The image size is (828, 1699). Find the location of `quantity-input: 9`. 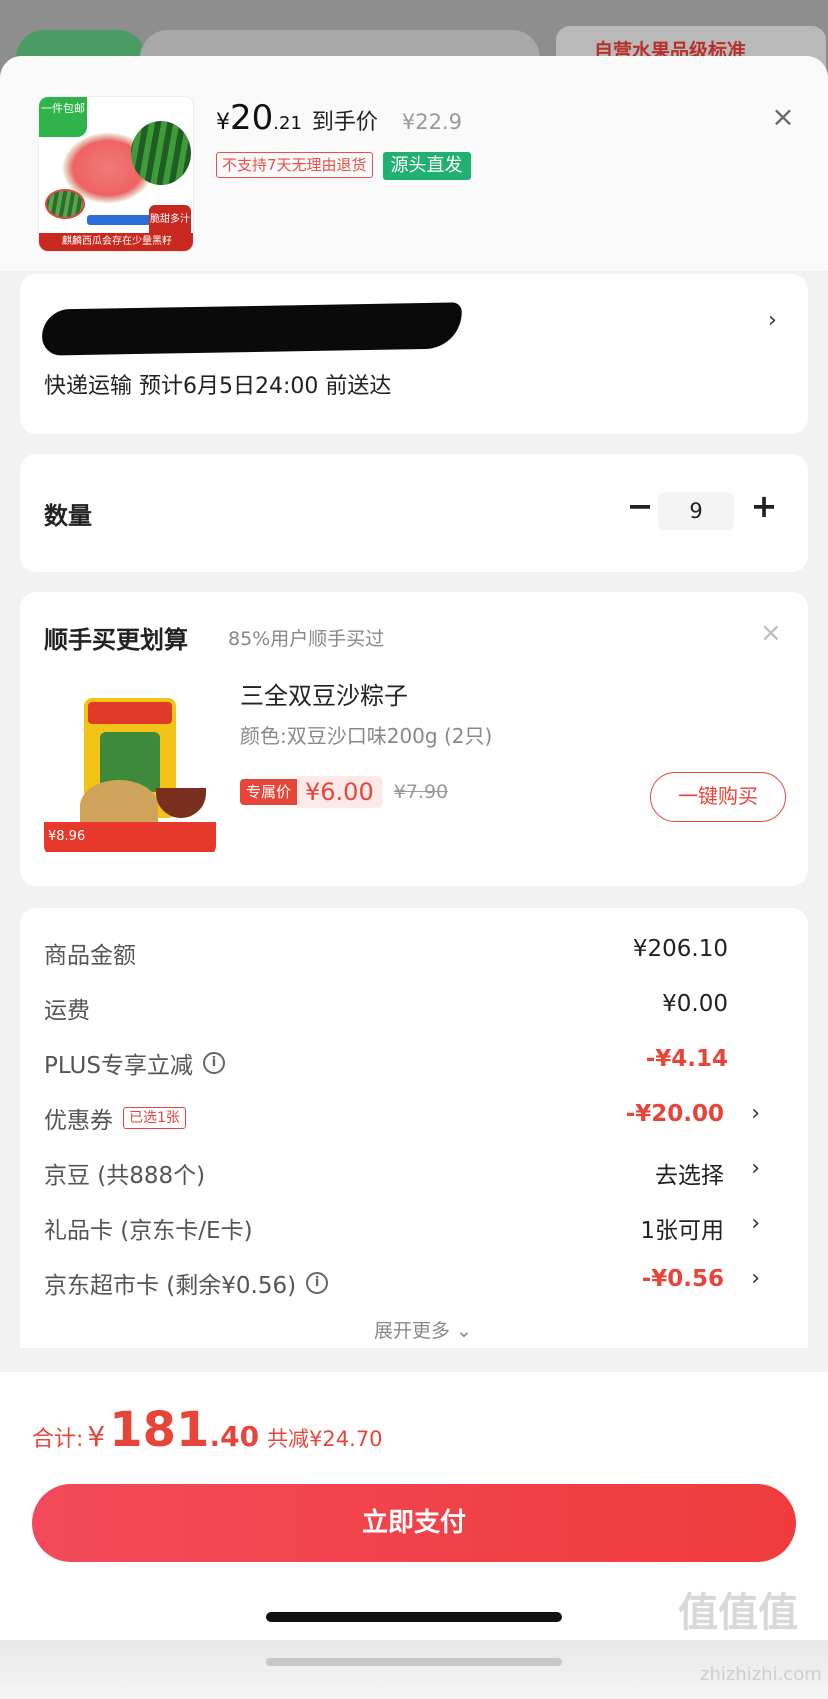

quantity-input: 9 is located at coordinates (696, 511).